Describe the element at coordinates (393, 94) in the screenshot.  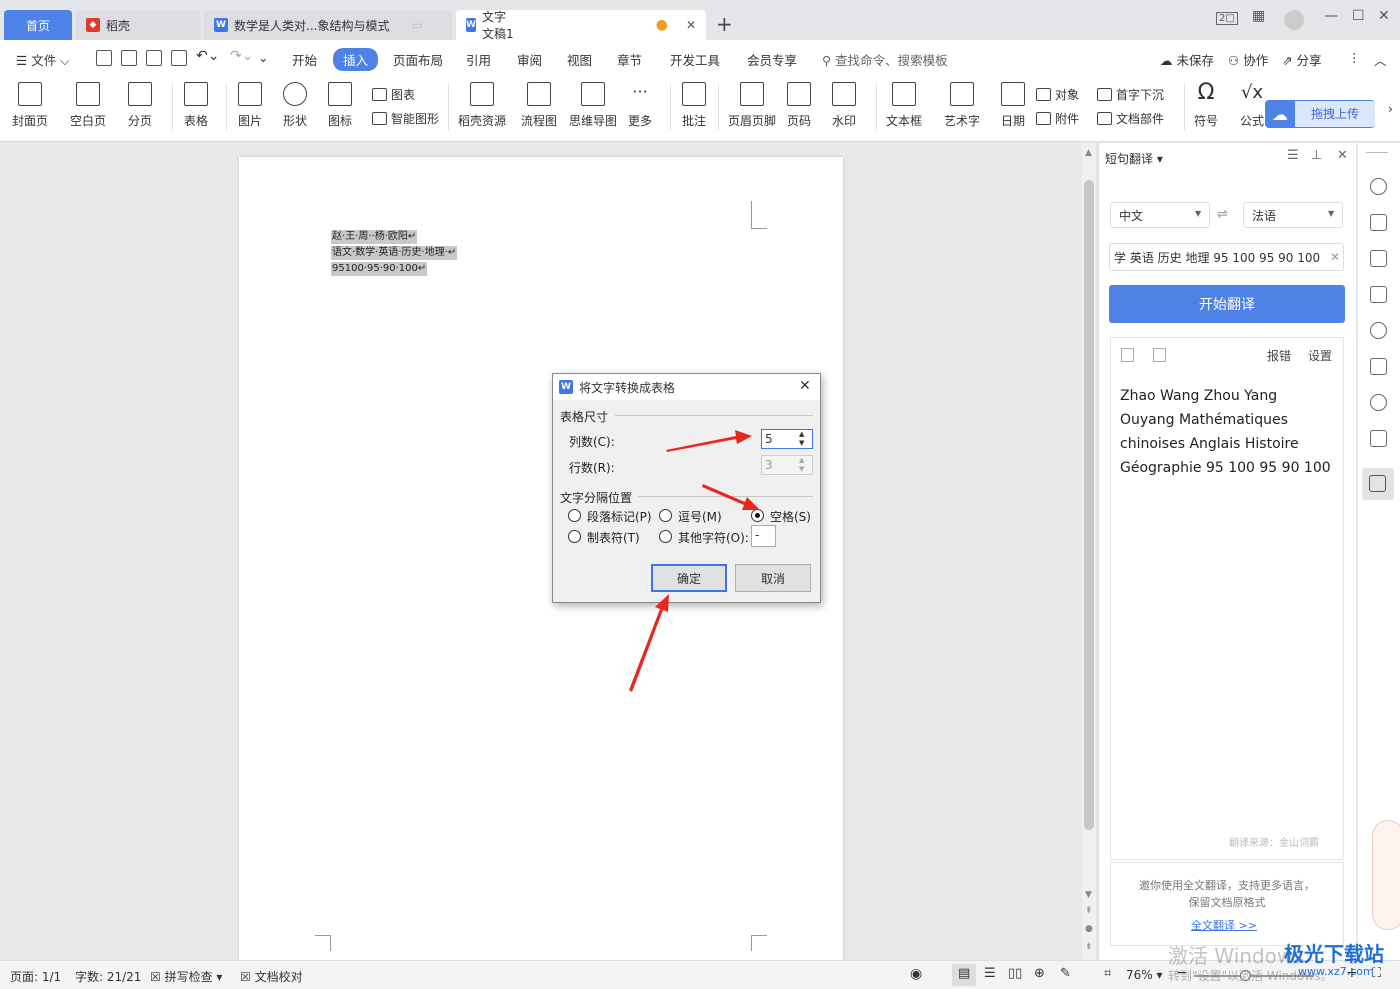
I see `chart-button: 图表` at that location.